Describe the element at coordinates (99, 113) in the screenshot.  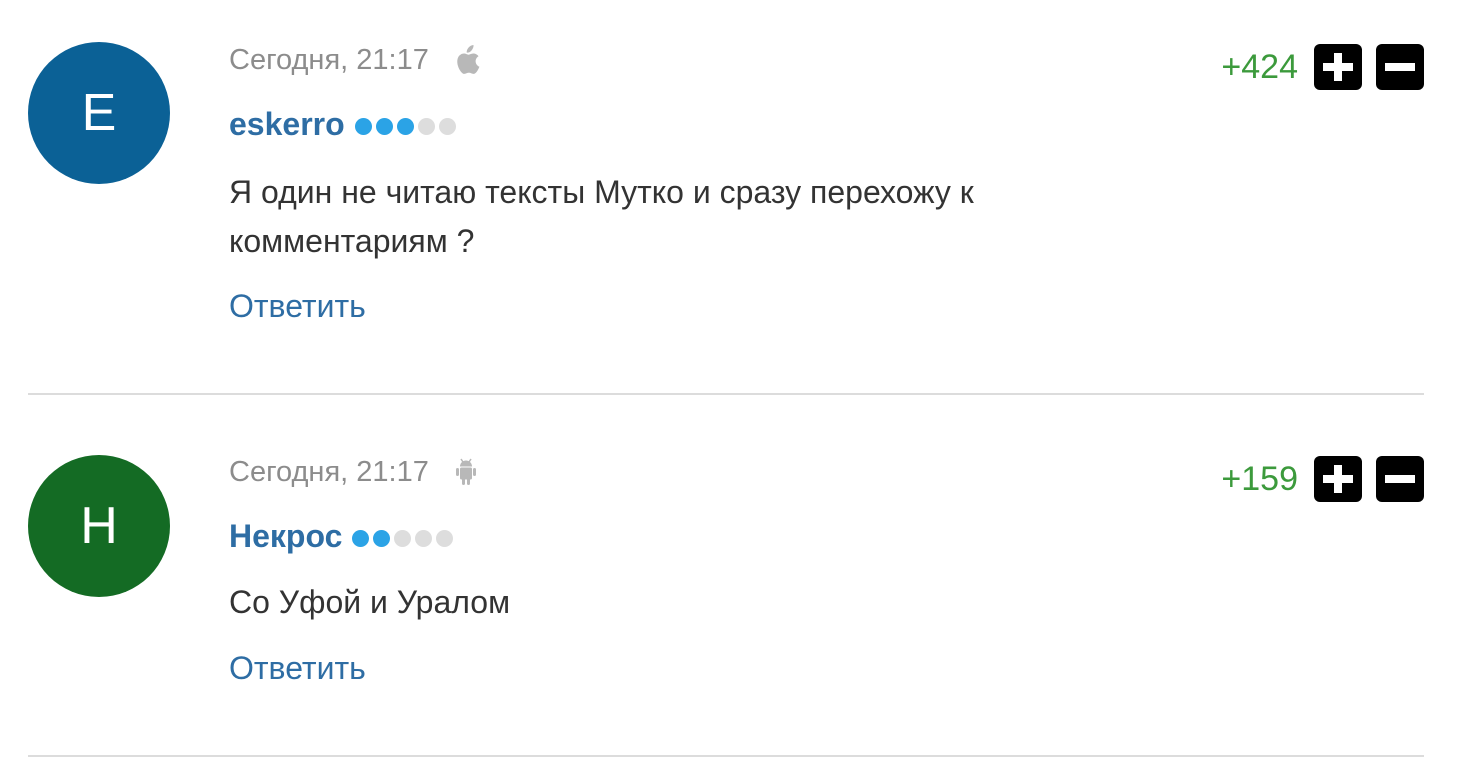
I see `avatar: E` at that location.